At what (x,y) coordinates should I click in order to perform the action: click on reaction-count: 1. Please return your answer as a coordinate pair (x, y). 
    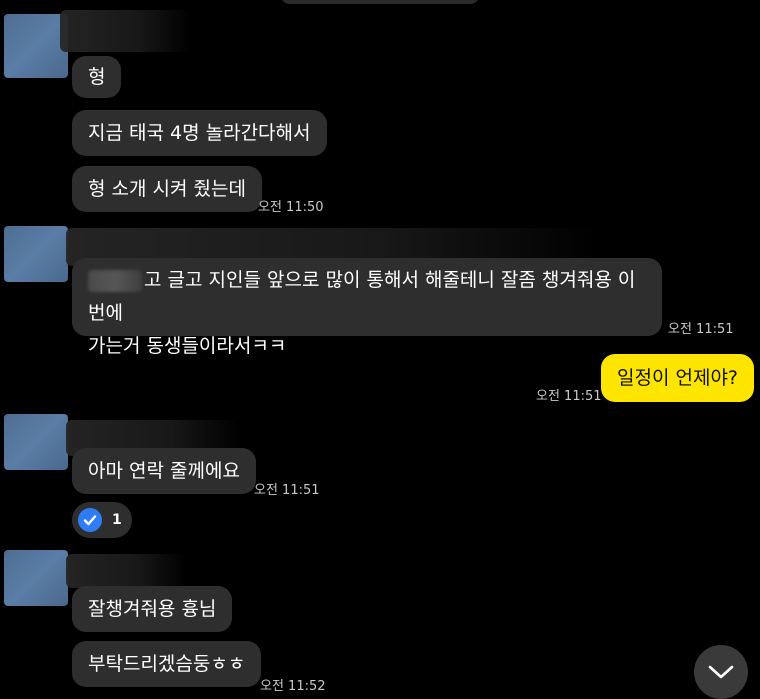
    Looking at the image, I should click on (117, 520).